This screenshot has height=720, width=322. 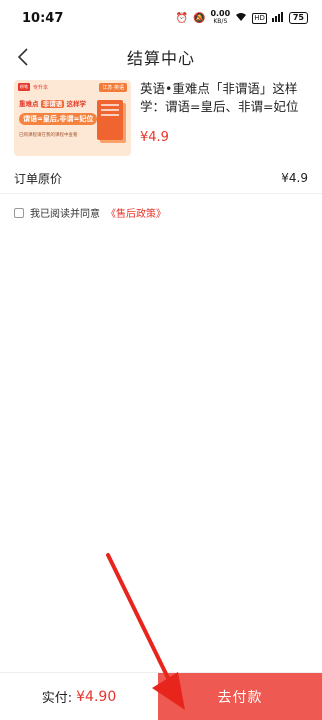 What do you see at coordinates (136, 212) in the screenshot?
I see `after-sales-policy-link: 《售后政策》` at bounding box center [136, 212].